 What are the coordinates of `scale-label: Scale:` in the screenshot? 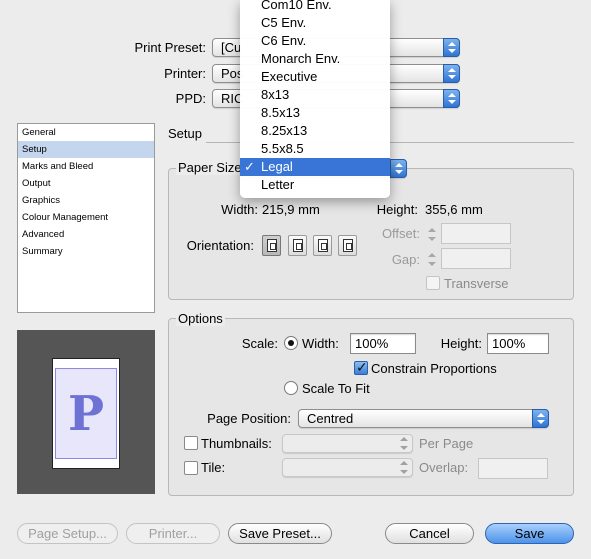 It's located at (259, 343).